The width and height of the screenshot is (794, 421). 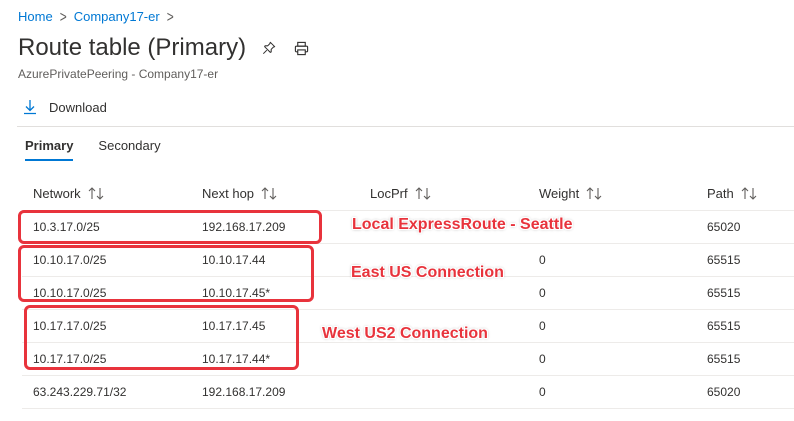 I want to click on download-button: Download, so click(x=64, y=107).